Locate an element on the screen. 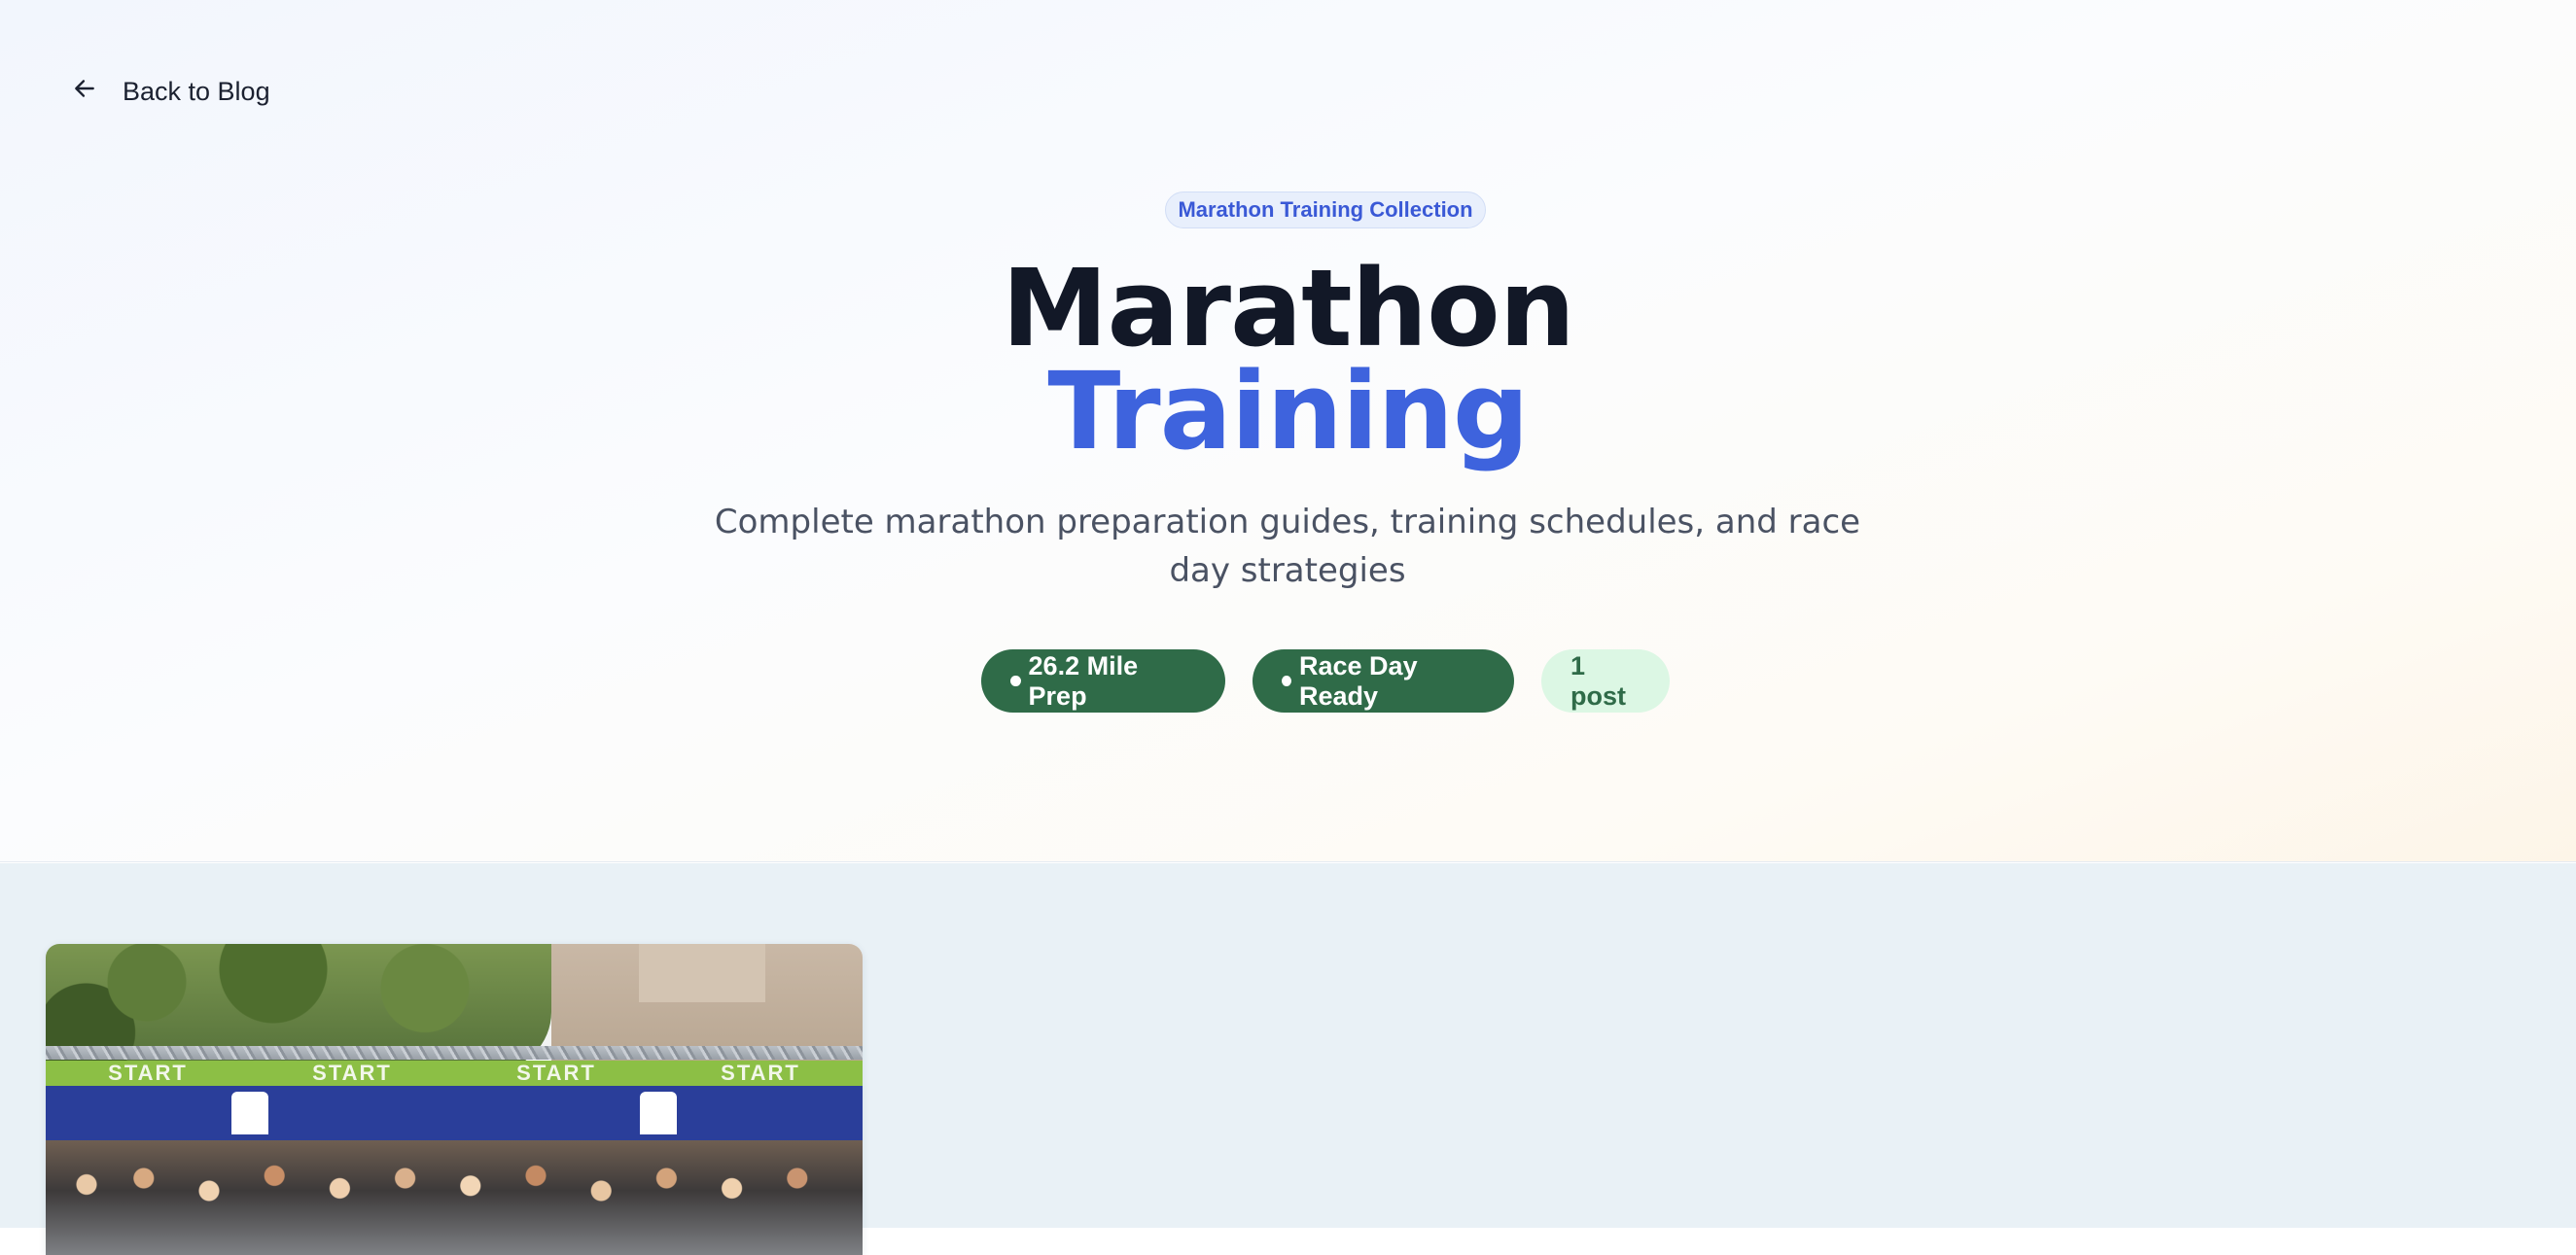 The width and height of the screenshot is (2576, 1255). back-to-blog-link: Back to Blog is located at coordinates (171, 92).